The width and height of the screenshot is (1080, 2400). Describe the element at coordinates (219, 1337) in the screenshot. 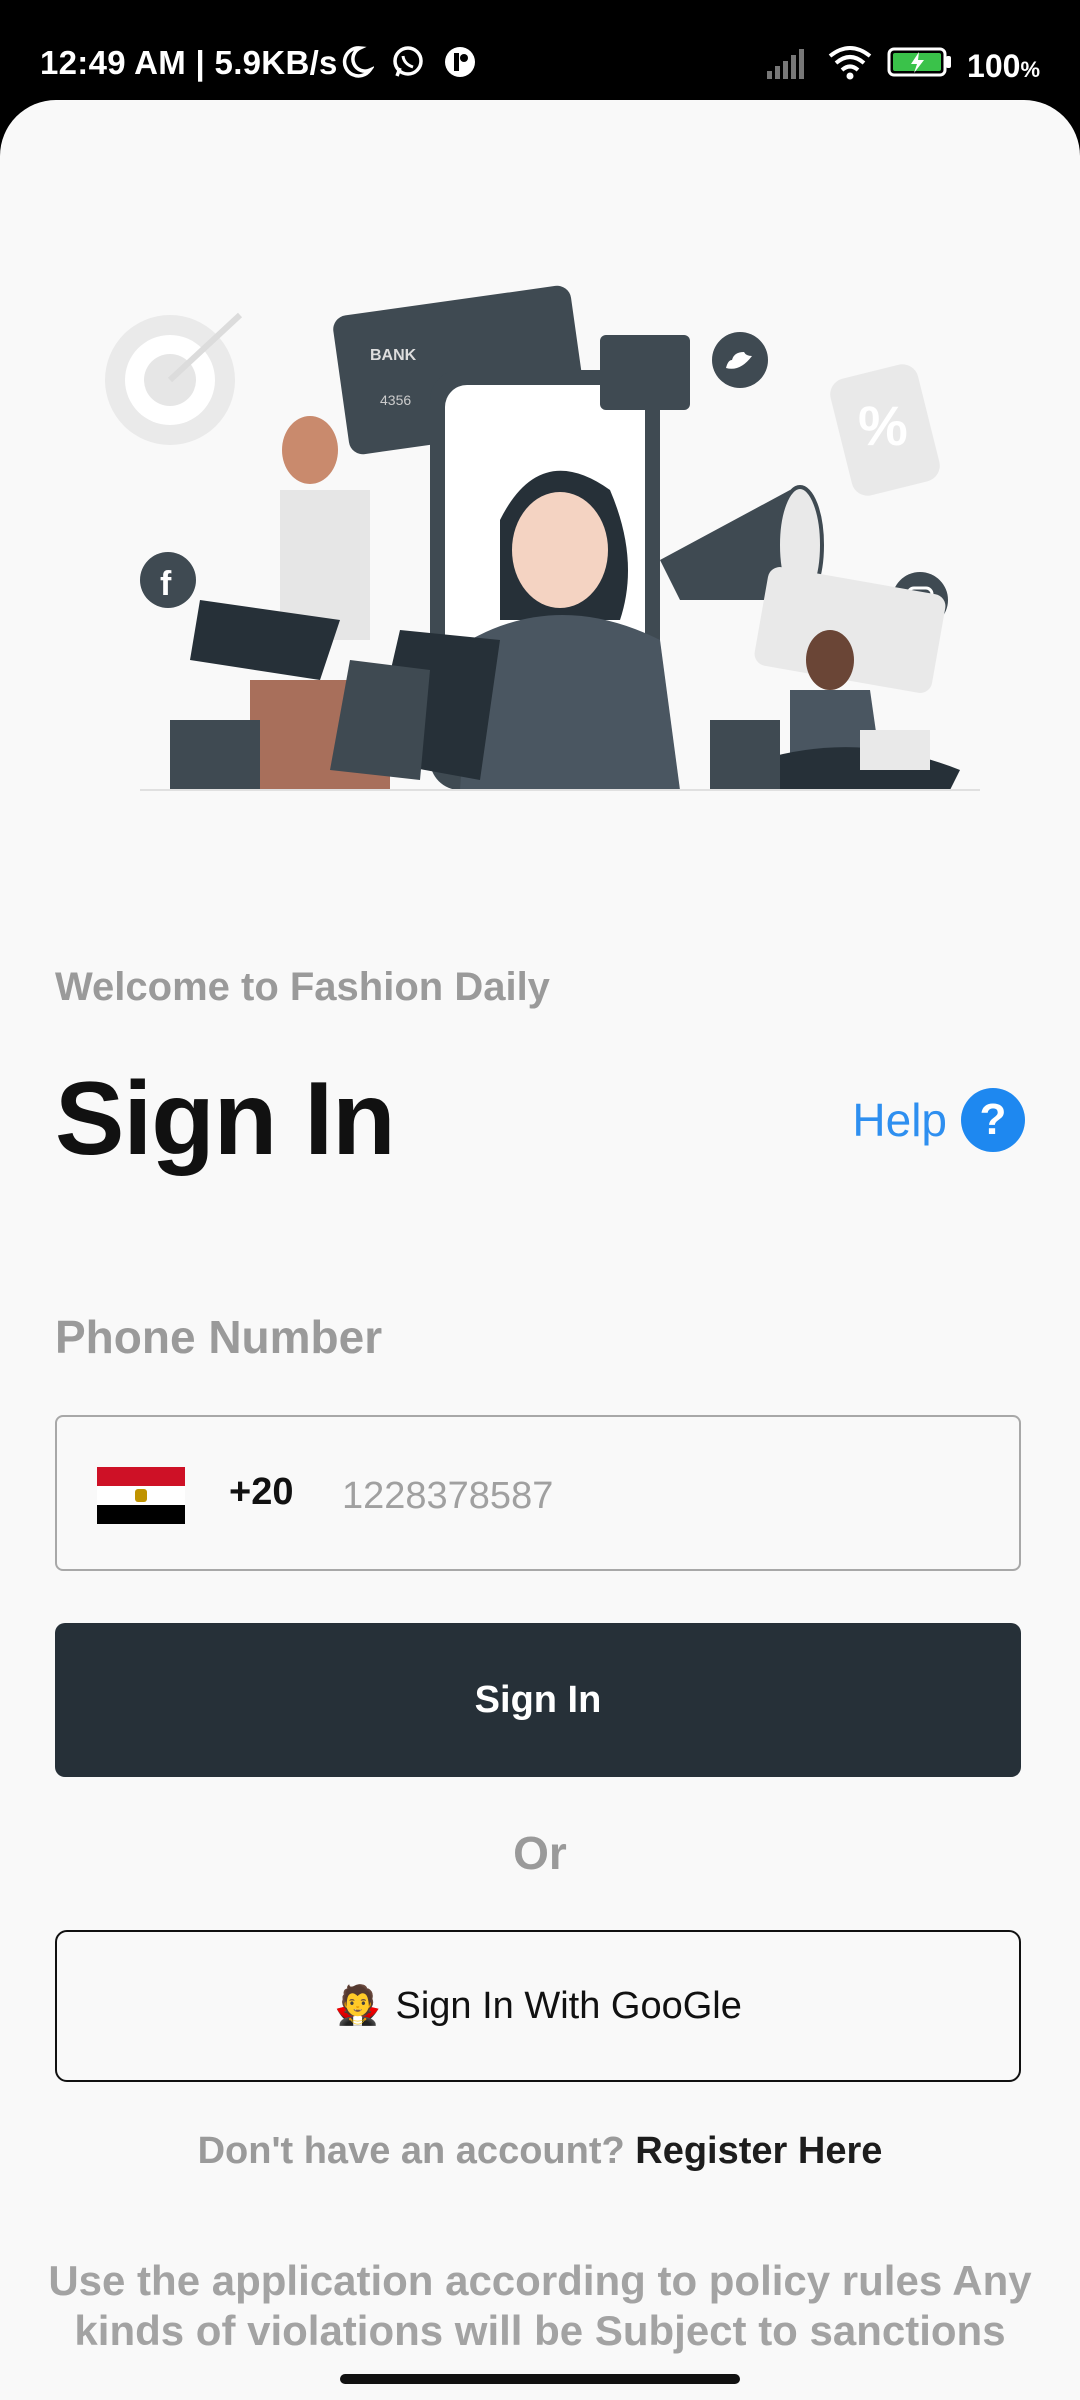

I see `phone-number-label: Phone Number` at that location.